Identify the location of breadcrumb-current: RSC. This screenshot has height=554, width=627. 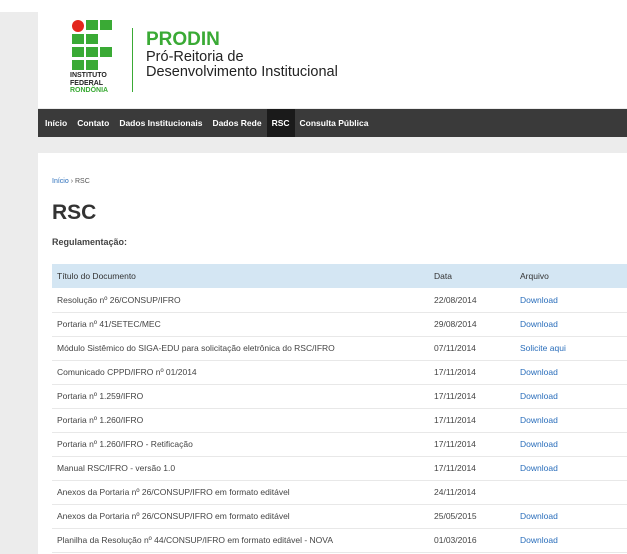
(82, 181).